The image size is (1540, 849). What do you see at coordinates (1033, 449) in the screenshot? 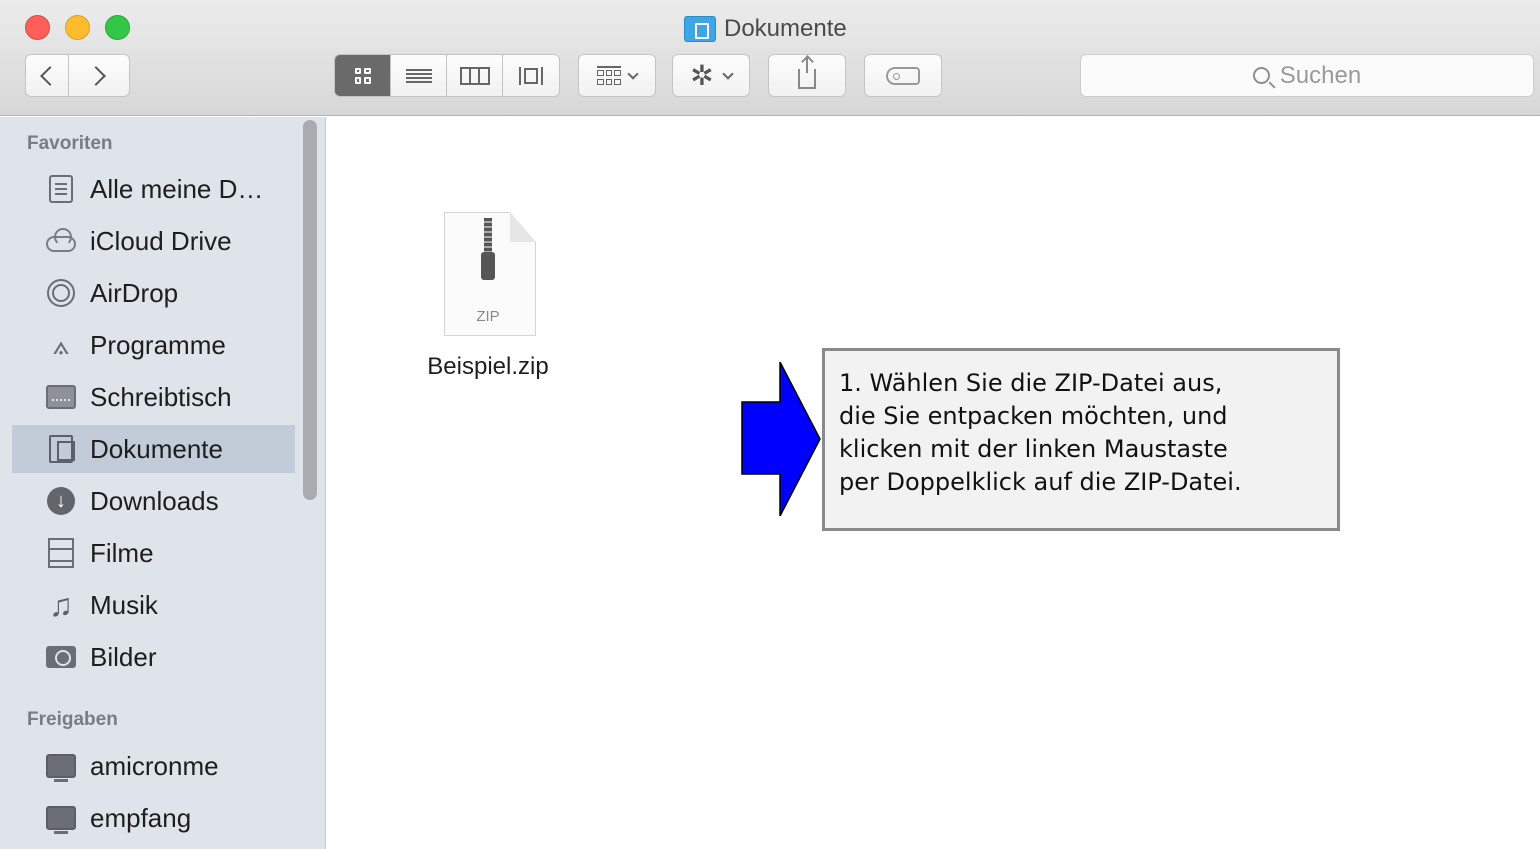
I see `callout-line: klicken mit der linken Maustaste` at bounding box center [1033, 449].